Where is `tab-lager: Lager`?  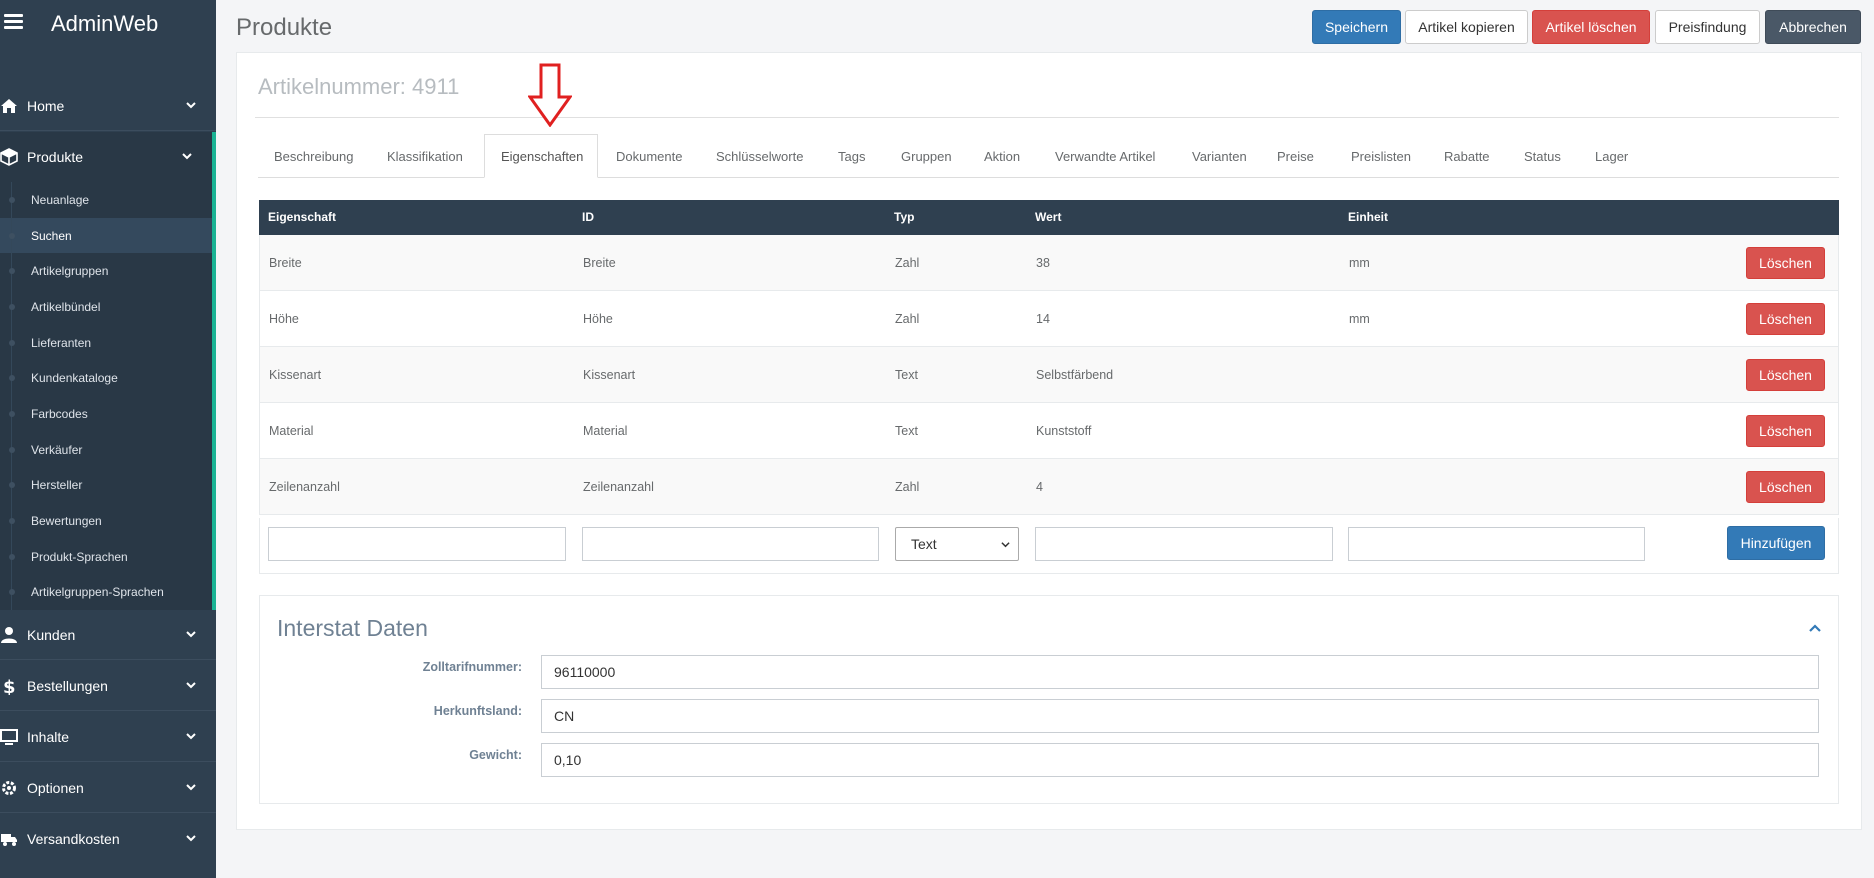
tab-lager: Lager is located at coordinates (1611, 156).